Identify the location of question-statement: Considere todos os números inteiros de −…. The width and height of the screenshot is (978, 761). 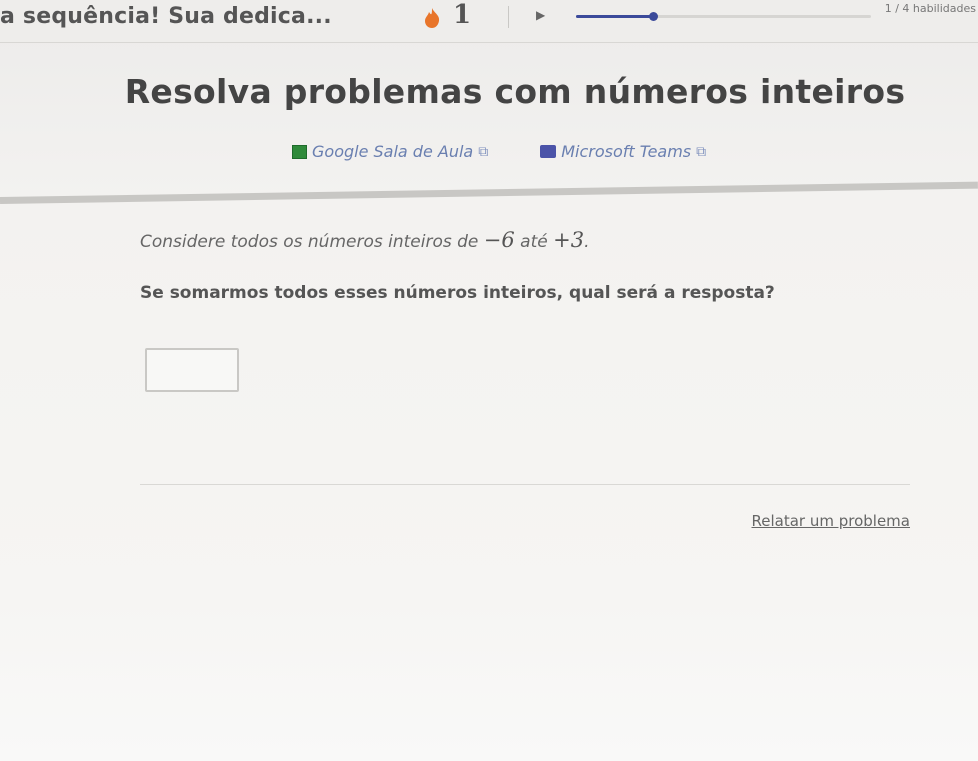
(364, 240).